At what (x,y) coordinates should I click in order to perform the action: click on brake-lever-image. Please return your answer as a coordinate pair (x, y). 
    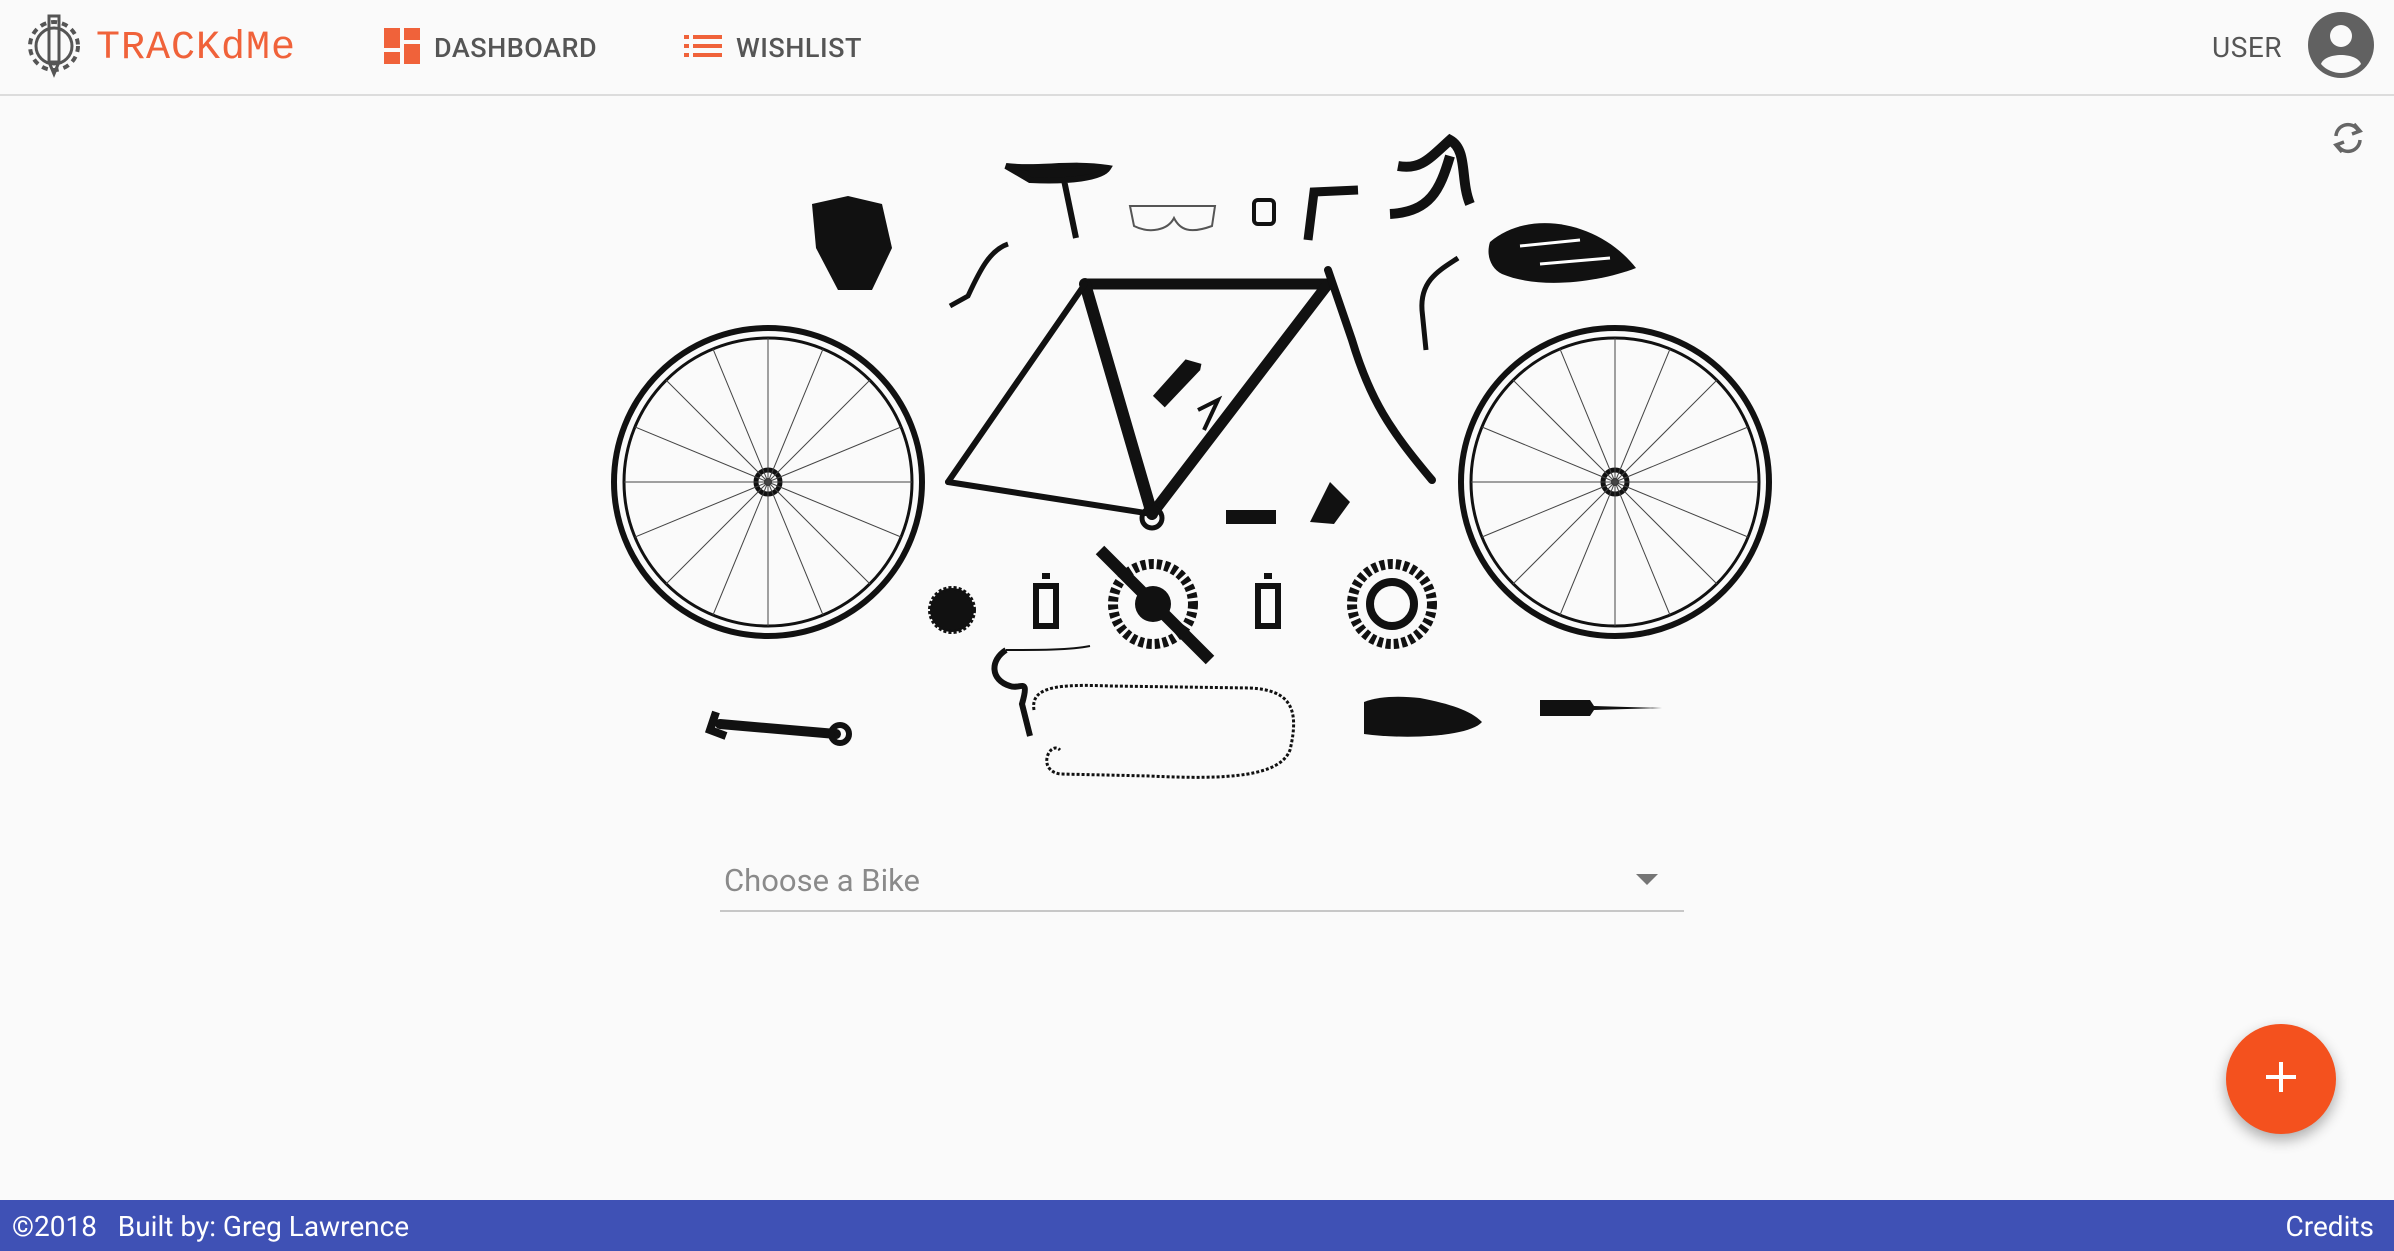
    Looking at the image, I should click on (978, 275).